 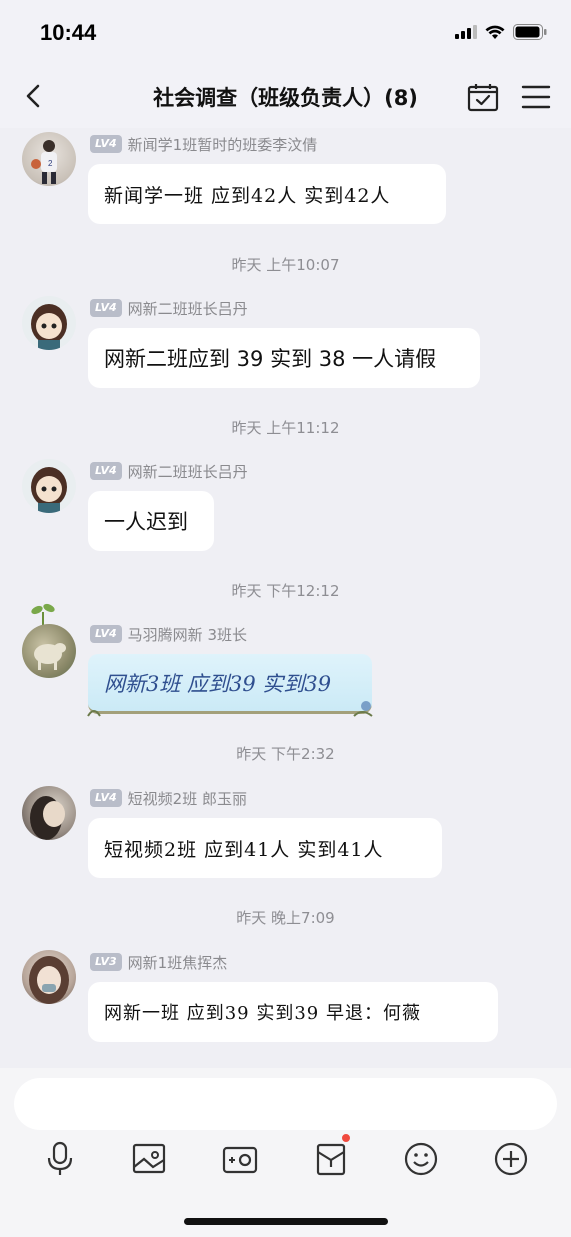 What do you see at coordinates (285, 918) in the screenshot?
I see `timestamp: 昨天 晚上7:09` at bounding box center [285, 918].